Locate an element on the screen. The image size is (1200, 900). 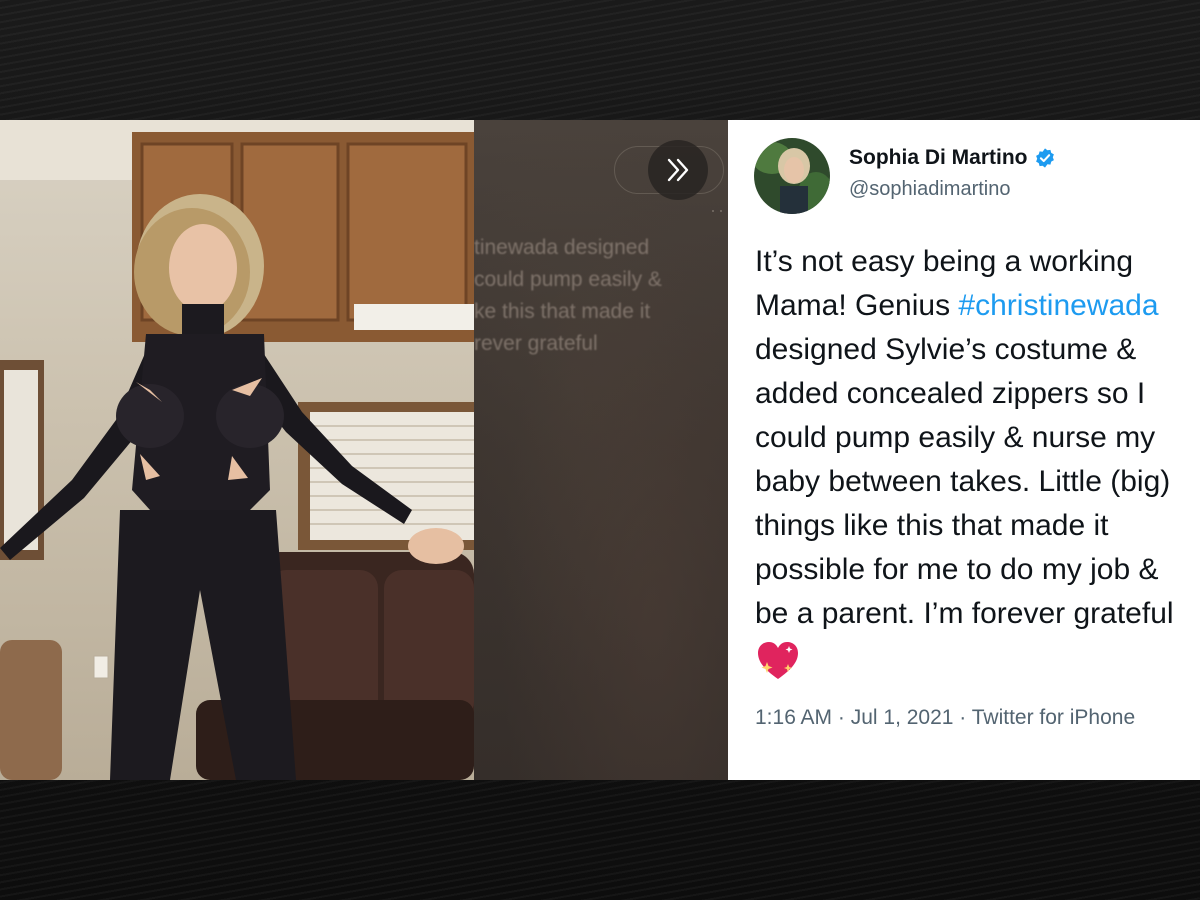
next-slide-button is located at coordinates (678, 170).